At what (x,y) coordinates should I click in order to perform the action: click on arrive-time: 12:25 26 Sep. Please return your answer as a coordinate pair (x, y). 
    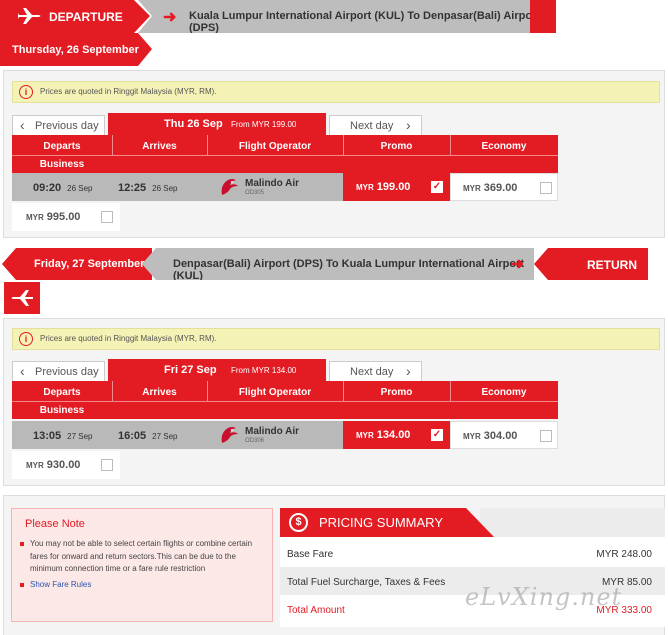
    Looking at the image, I should click on (148, 188).